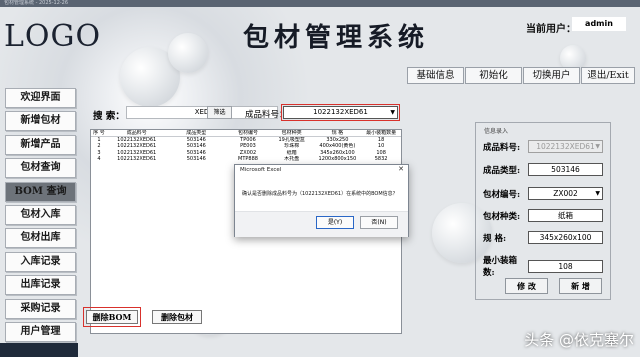  I want to click on field-min-box-qty: 最小装箱数: 108, so click(543, 266).